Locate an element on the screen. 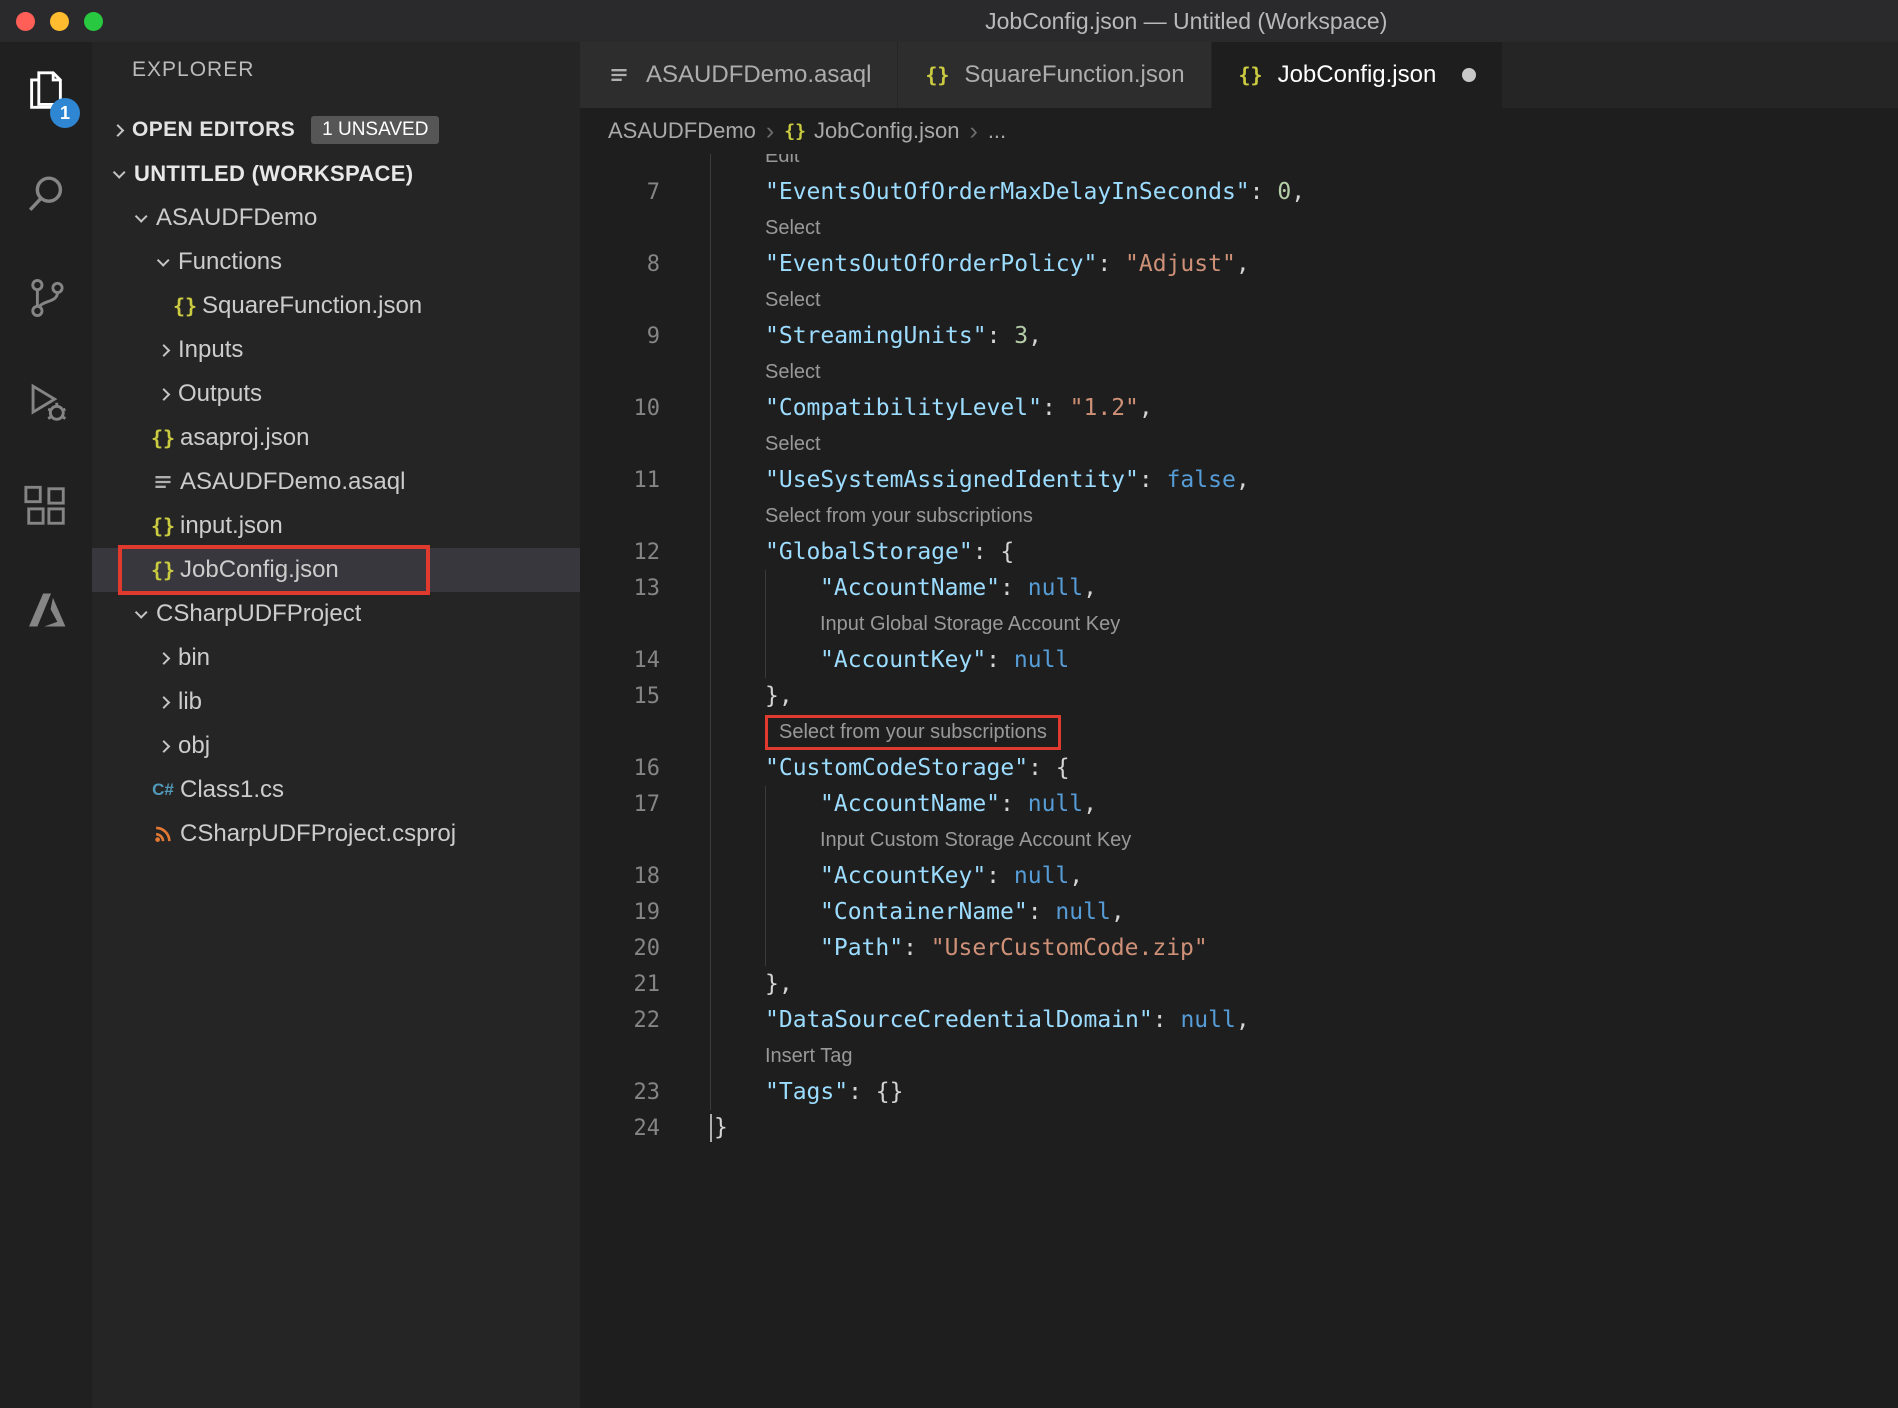 This screenshot has width=1898, height=1408. code-line-23: 23 "Tags": {} is located at coordinates (1239, 1092).